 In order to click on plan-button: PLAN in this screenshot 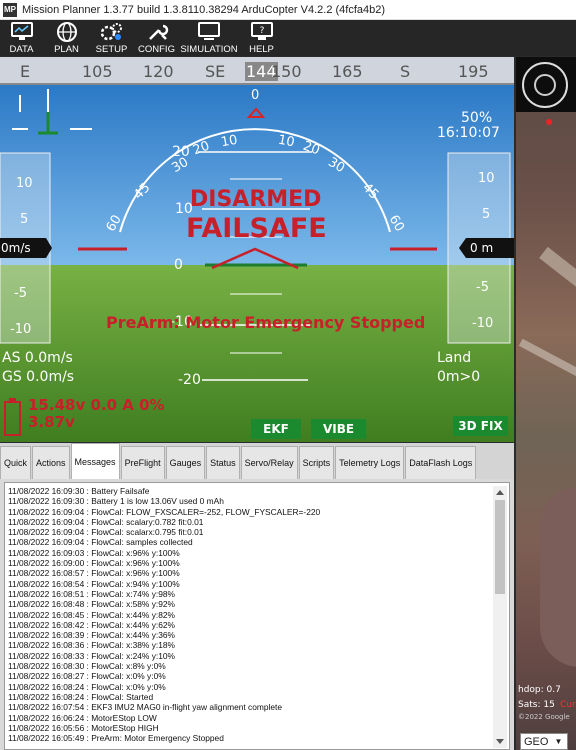, I will do `click(66, 38)`.